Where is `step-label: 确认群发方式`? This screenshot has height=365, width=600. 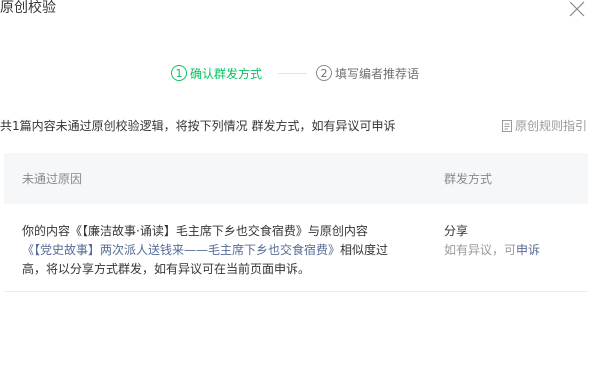 step-label: 确认群发方式 is located at coordinates (226, 73).